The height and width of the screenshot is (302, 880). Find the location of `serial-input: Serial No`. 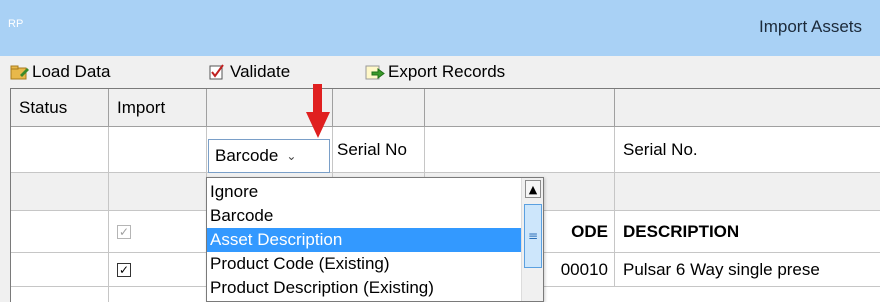

serial-input: Serial No is located at coordinates (379, 150).